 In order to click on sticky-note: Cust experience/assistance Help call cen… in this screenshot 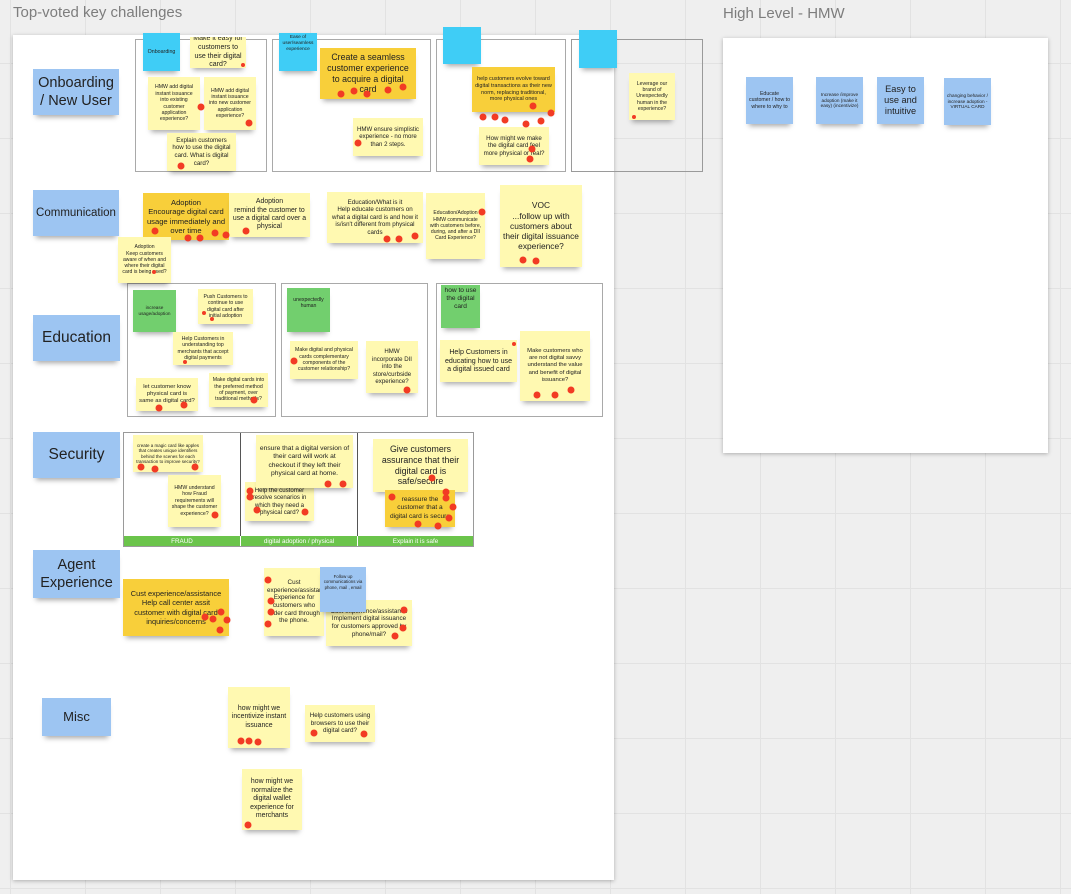, I will do `click(176, 607)`.